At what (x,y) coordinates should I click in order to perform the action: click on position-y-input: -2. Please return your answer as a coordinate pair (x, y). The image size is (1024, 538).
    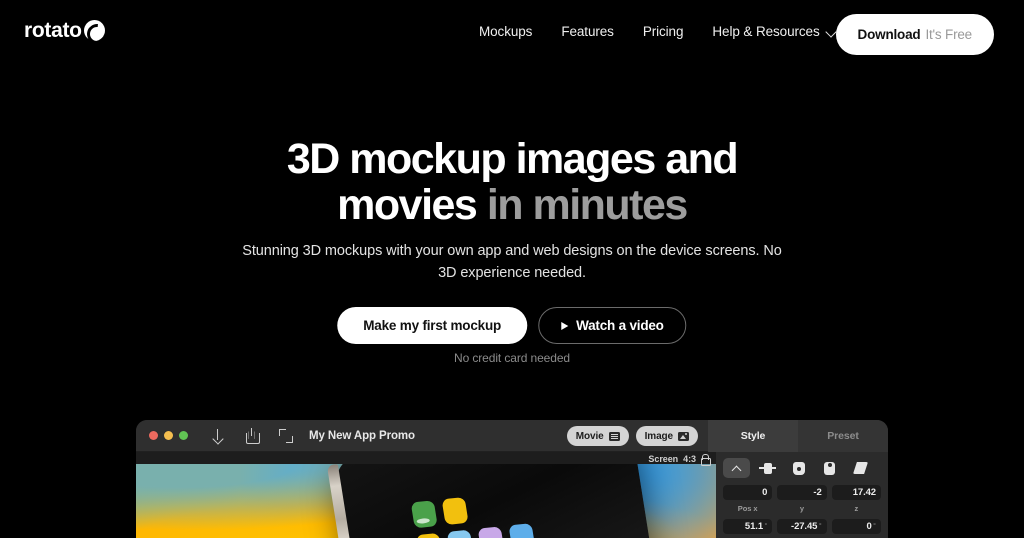
    Looking at the image, I should click on (802, 492).